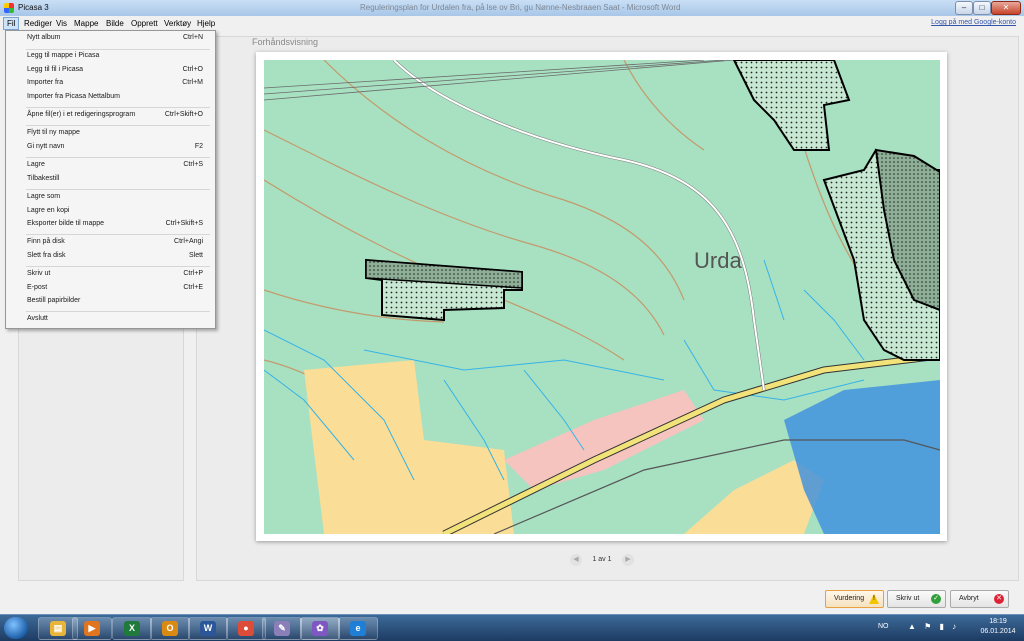 This screenshot has height=641, width=1024. I want to click on taskbar-chrome: ●, so click(246, 628).